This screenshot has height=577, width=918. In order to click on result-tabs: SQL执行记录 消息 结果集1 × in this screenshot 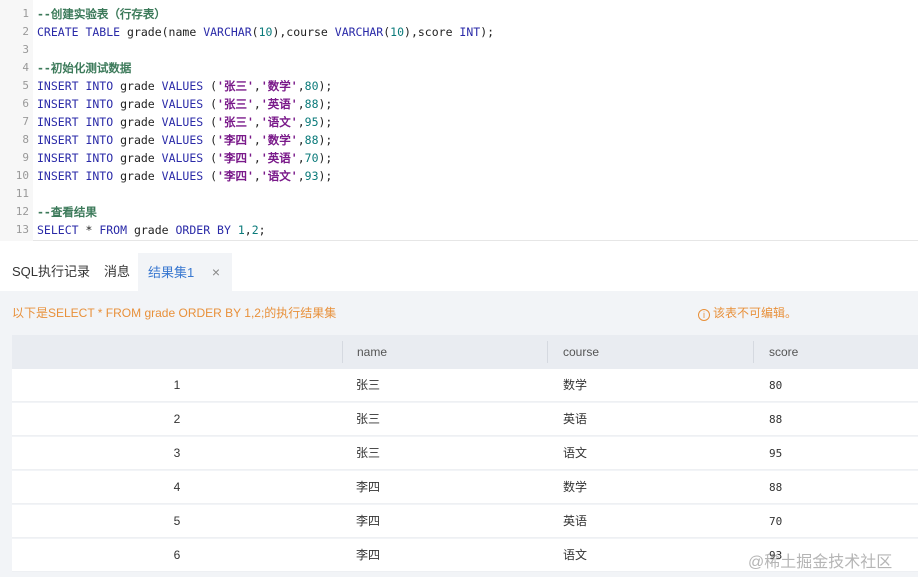, I will do `click(459, 272)`.